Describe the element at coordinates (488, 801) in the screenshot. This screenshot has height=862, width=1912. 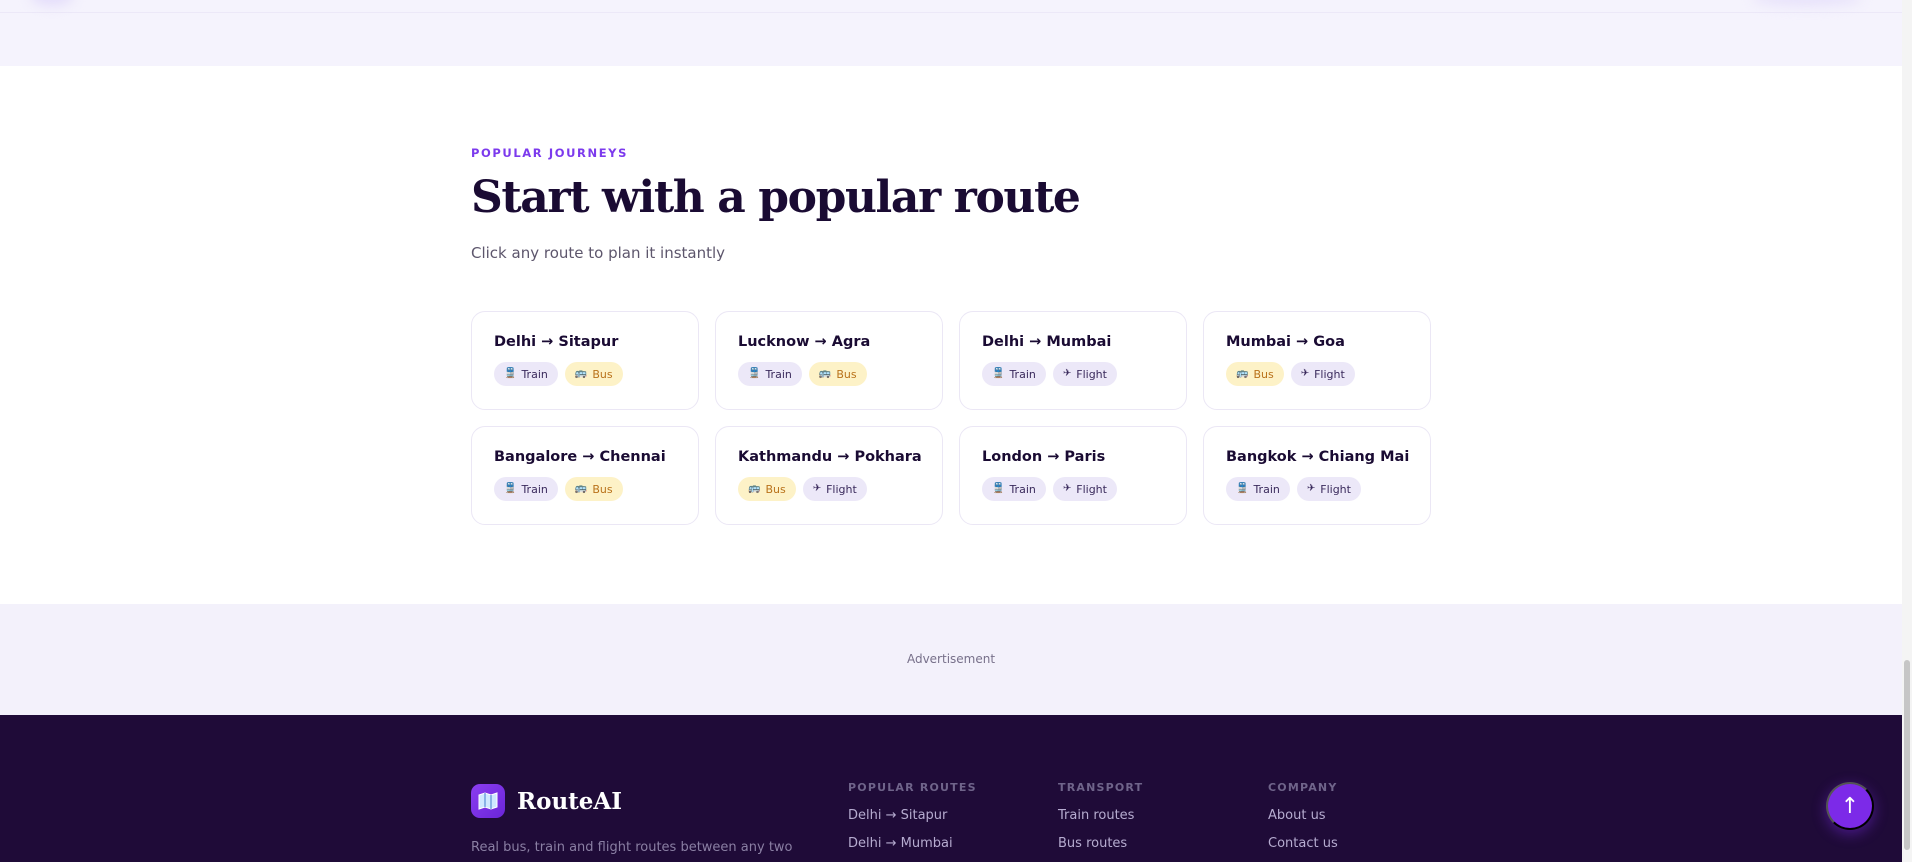
I see `map-icon` at that location.